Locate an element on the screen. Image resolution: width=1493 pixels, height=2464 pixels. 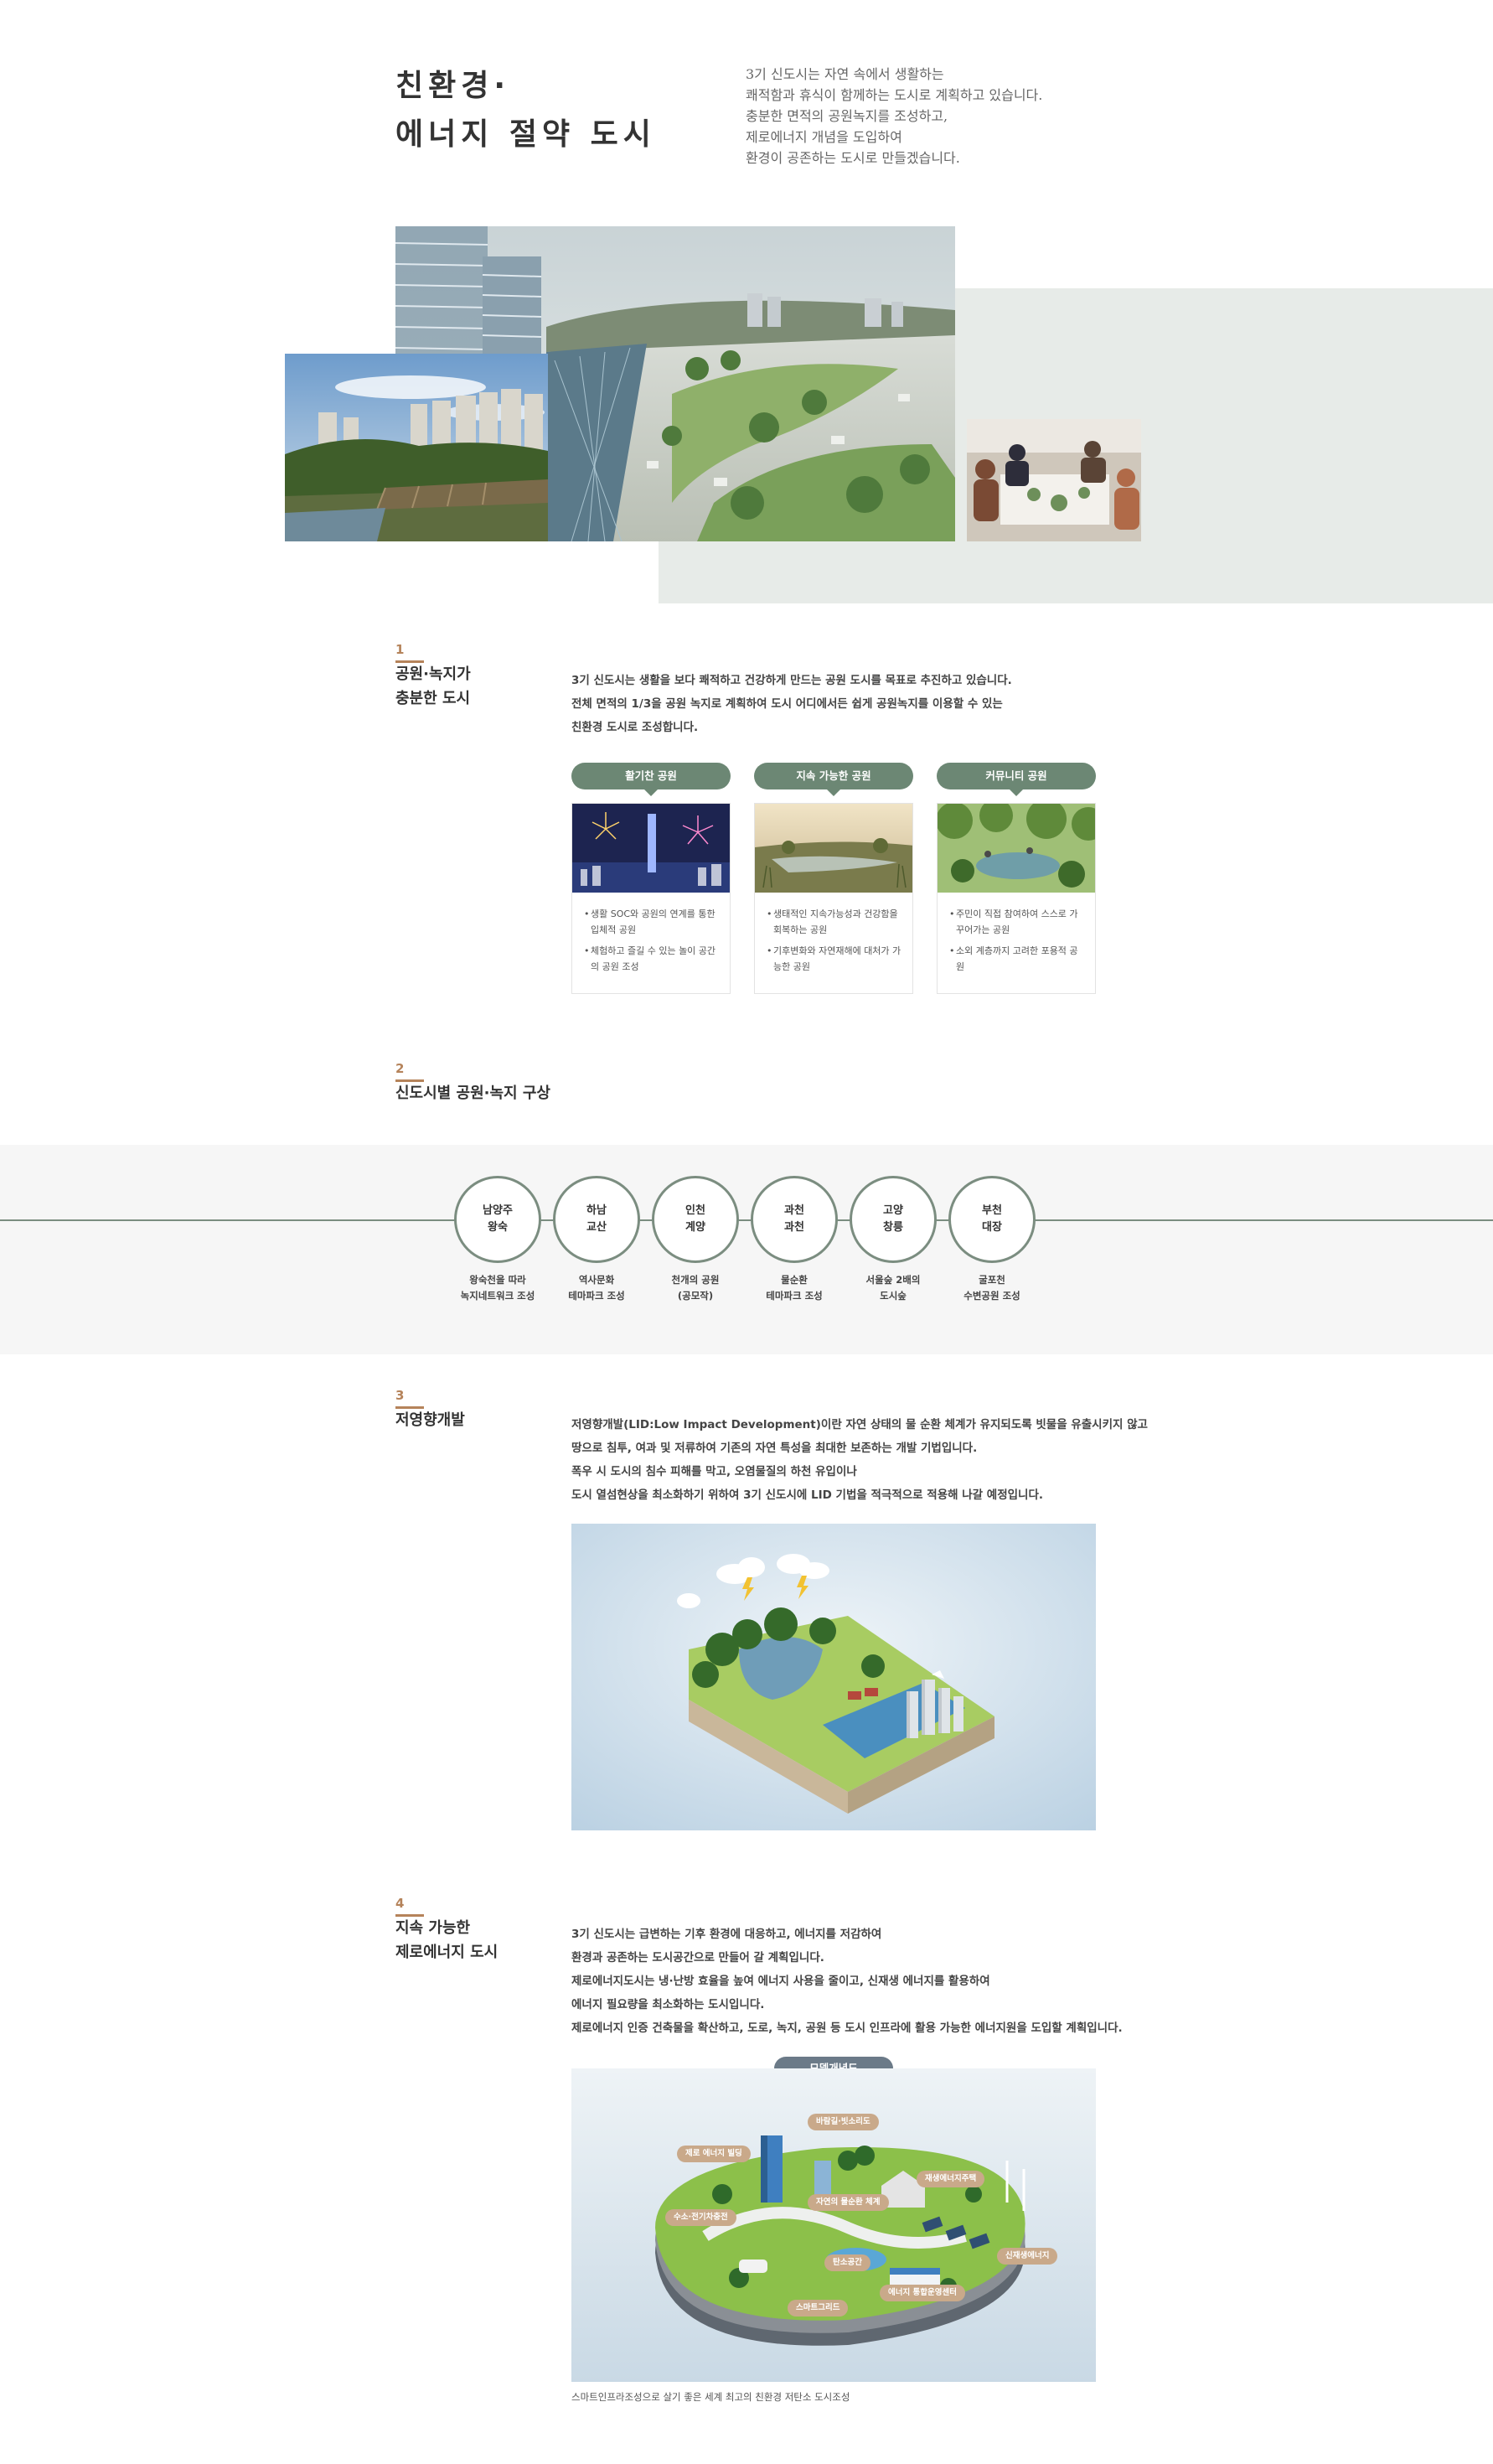
city-circle-gwacheon: 과천 과천 is located at coordinates (794, 1219).